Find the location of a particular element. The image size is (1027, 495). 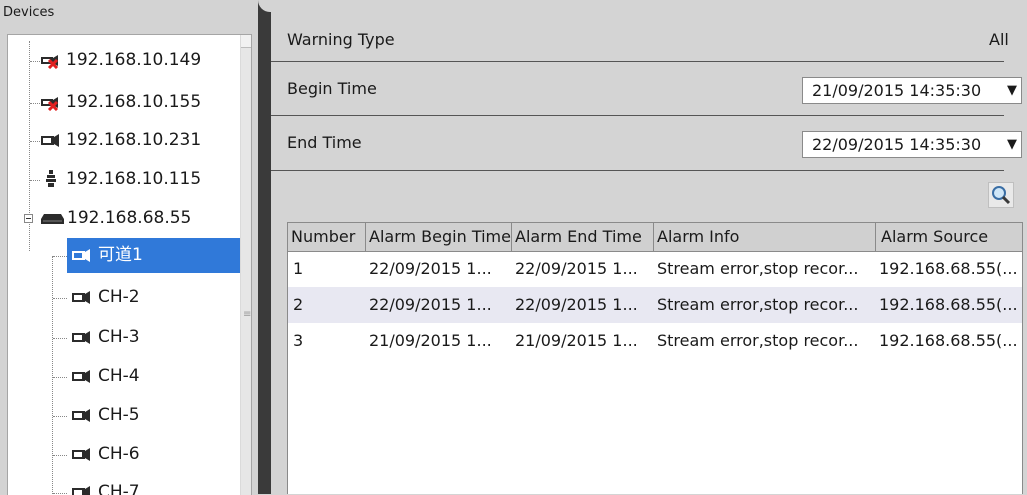

cell-number: 1 is located at coordinates (298, 268).